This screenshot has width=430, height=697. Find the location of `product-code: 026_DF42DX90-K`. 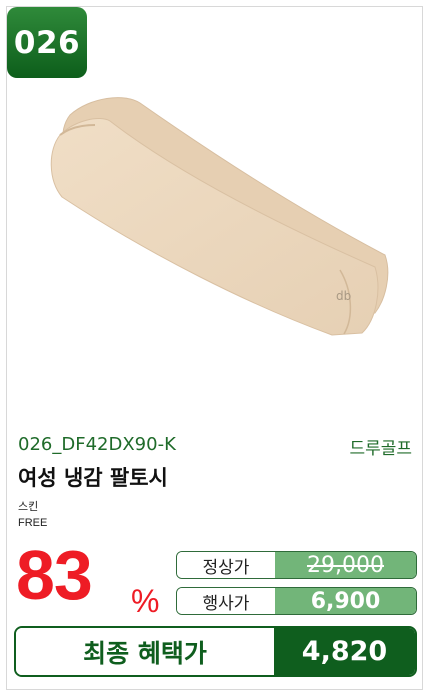

product-code: 026_DF42DX90-K is located at coordinates (97, 444).